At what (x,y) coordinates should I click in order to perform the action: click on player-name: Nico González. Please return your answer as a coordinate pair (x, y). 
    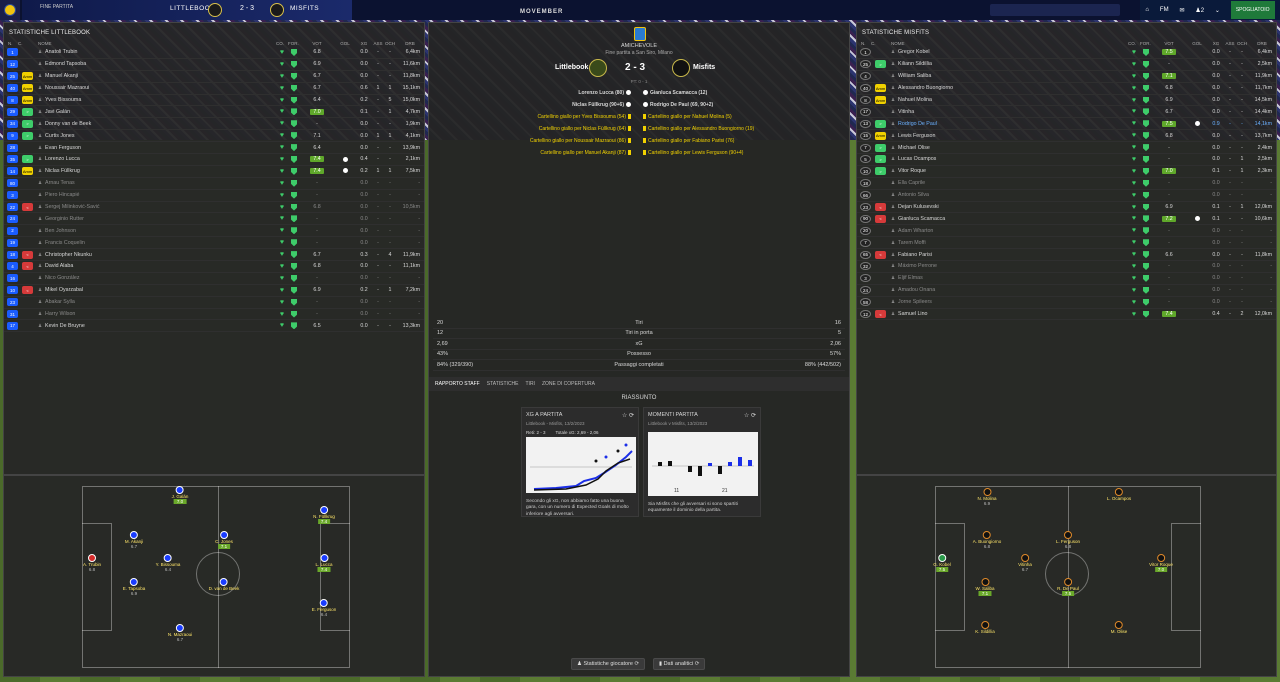
    Looking at the image, I should click on (62, 278).